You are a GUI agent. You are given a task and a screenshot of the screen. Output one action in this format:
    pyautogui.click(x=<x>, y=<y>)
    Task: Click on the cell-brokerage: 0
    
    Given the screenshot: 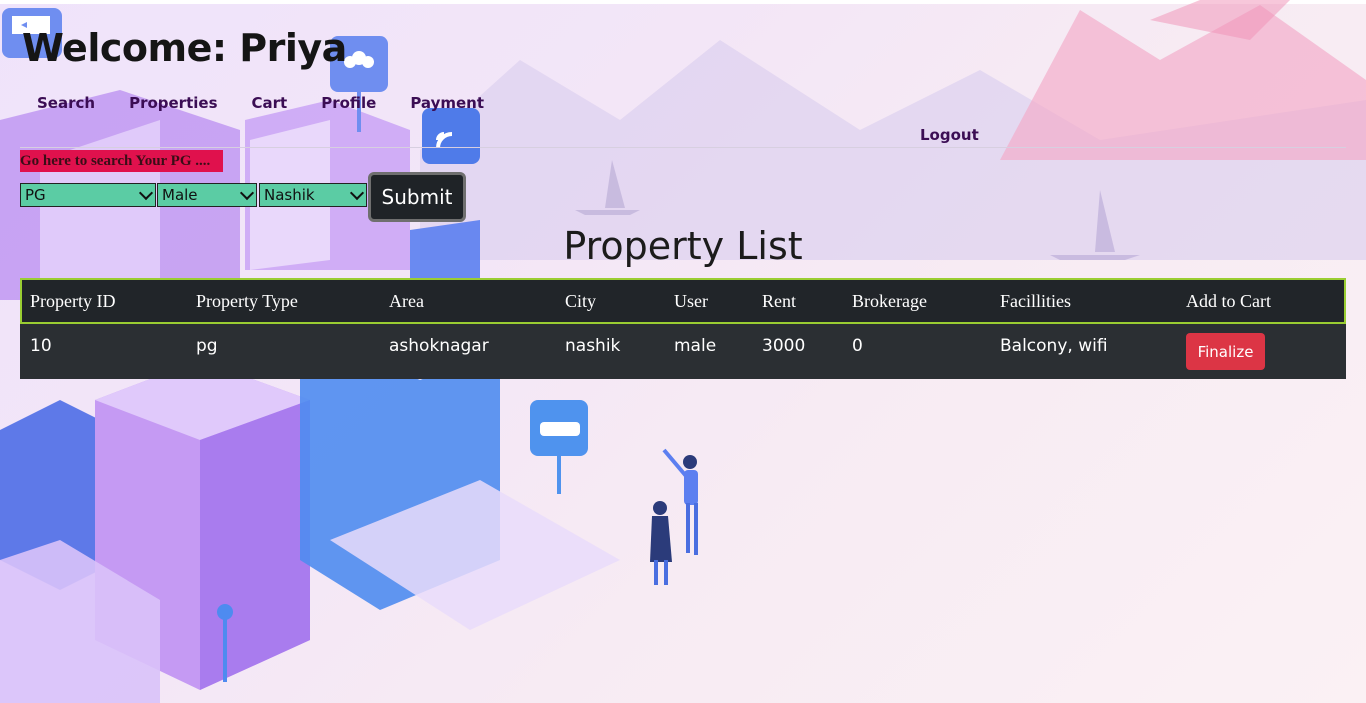 What is the action you would take?
    pyautogui.click(x=857, y=346)
    